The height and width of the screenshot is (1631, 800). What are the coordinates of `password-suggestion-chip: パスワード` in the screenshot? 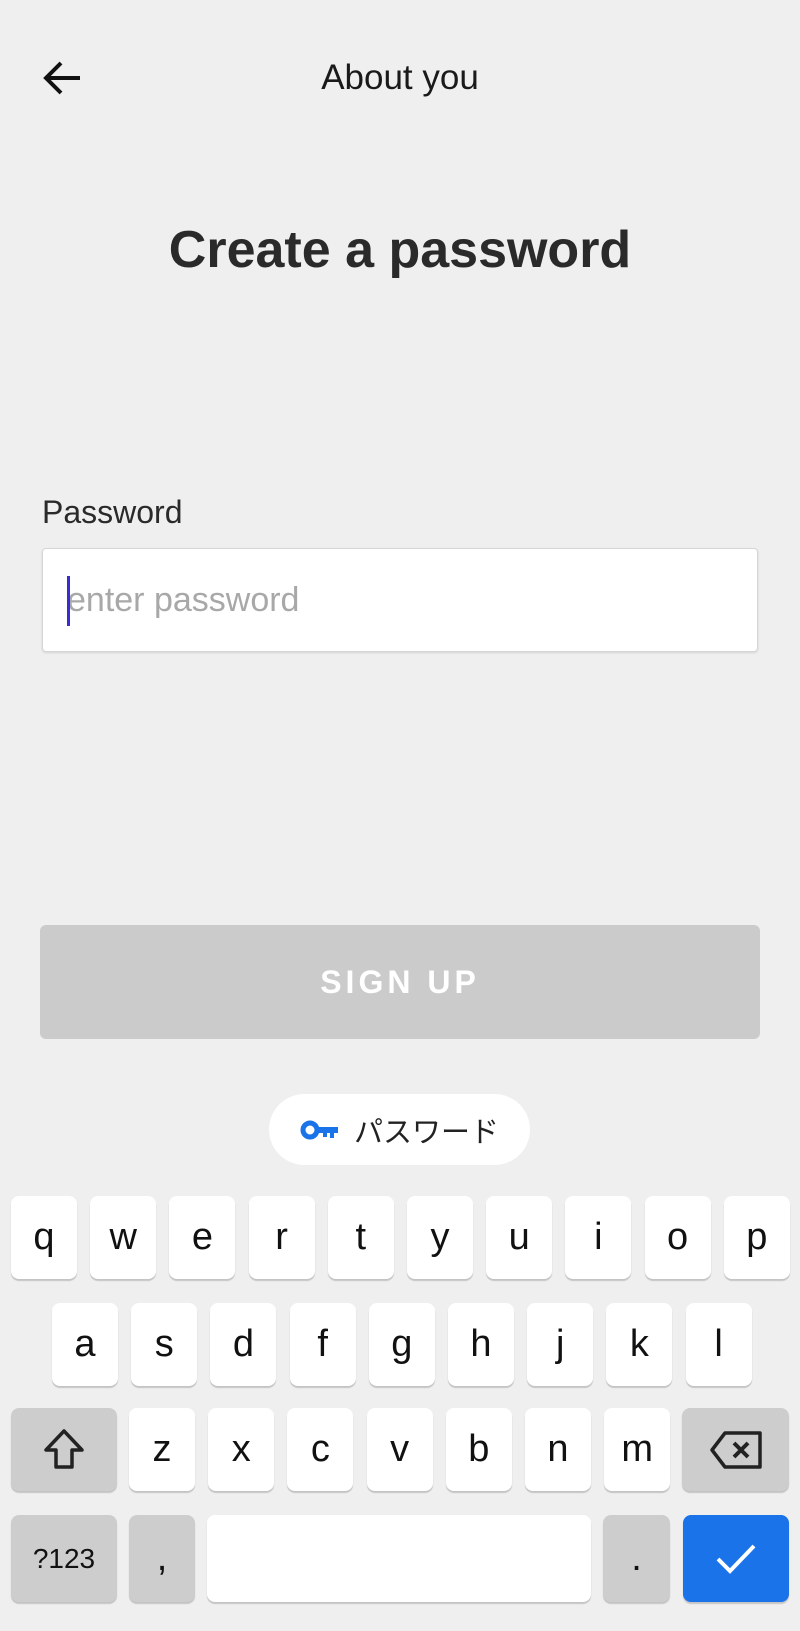 It's located at (399, 1129).